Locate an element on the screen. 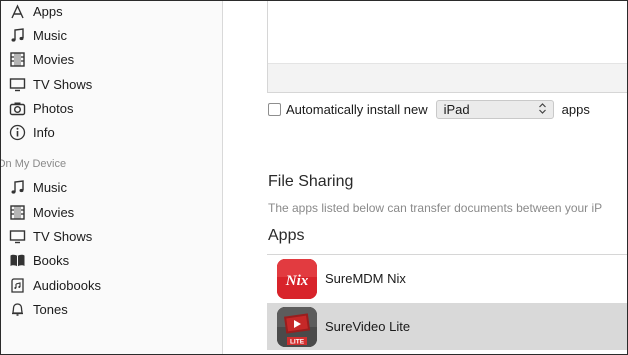 The height and width of the screenshot is (355, 628). app-name: SureMDM Nix is located at coordinates (365, 278).